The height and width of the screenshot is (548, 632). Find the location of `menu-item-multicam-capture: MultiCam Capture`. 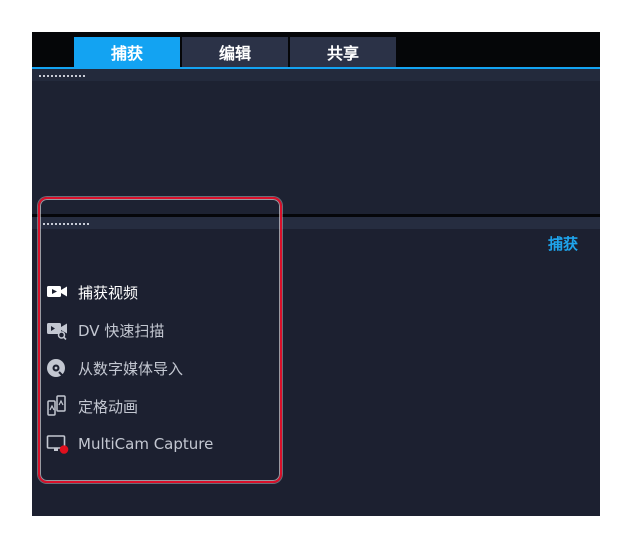

menu-item-multicam-capture: MultiCam Capture is located at coordinates (156, 444).